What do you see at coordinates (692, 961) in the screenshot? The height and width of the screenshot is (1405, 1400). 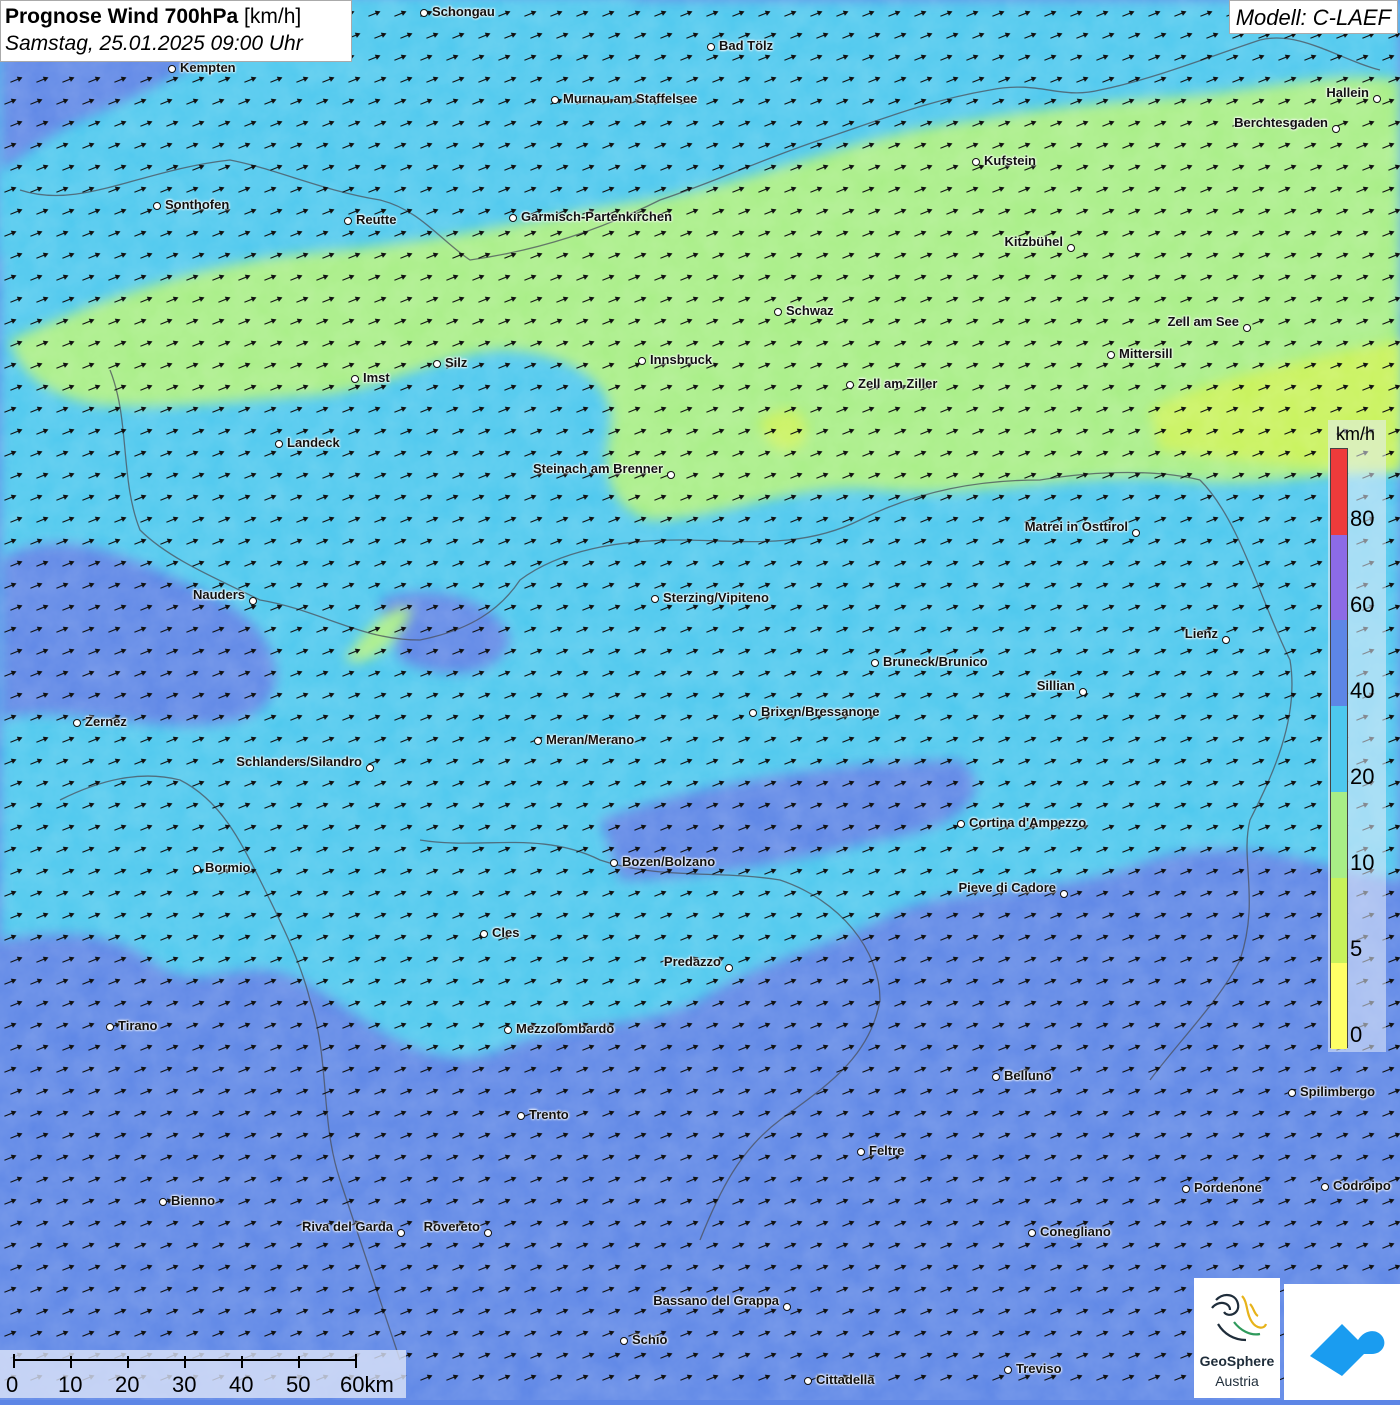 I see `city-label: Predazzo` at bounding box center [692, 961].